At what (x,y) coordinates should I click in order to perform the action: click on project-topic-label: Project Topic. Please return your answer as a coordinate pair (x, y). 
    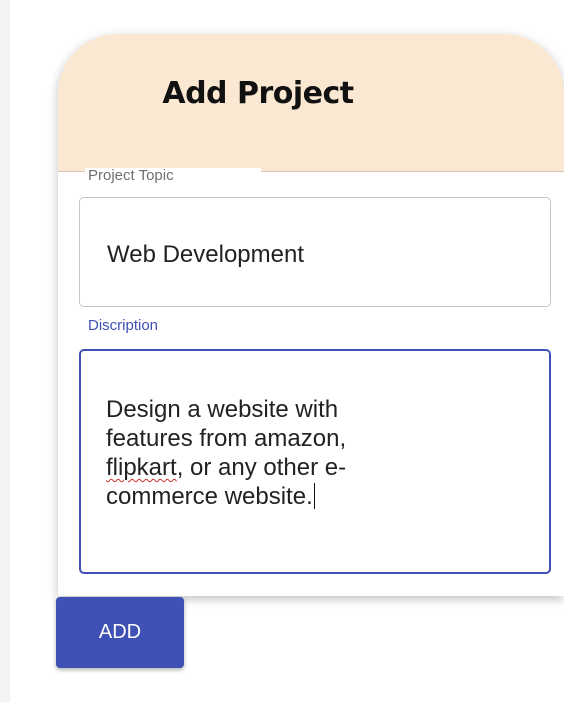
    Looking at the image, I should click on (173, 176).